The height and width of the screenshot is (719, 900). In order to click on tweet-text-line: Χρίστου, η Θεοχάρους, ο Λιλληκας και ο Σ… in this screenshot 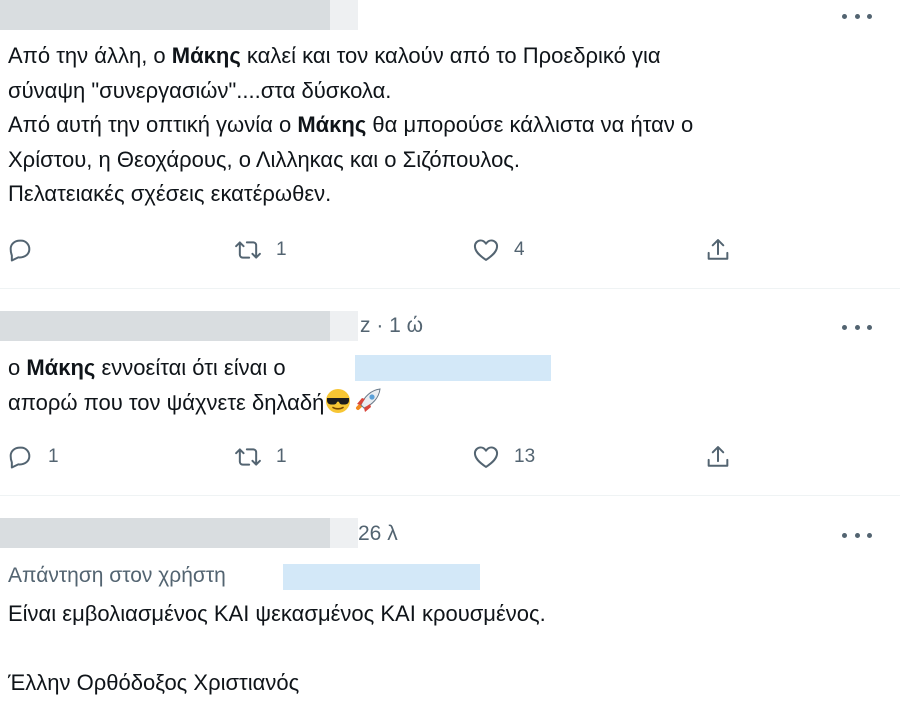, I will do `click(264, 159)`.